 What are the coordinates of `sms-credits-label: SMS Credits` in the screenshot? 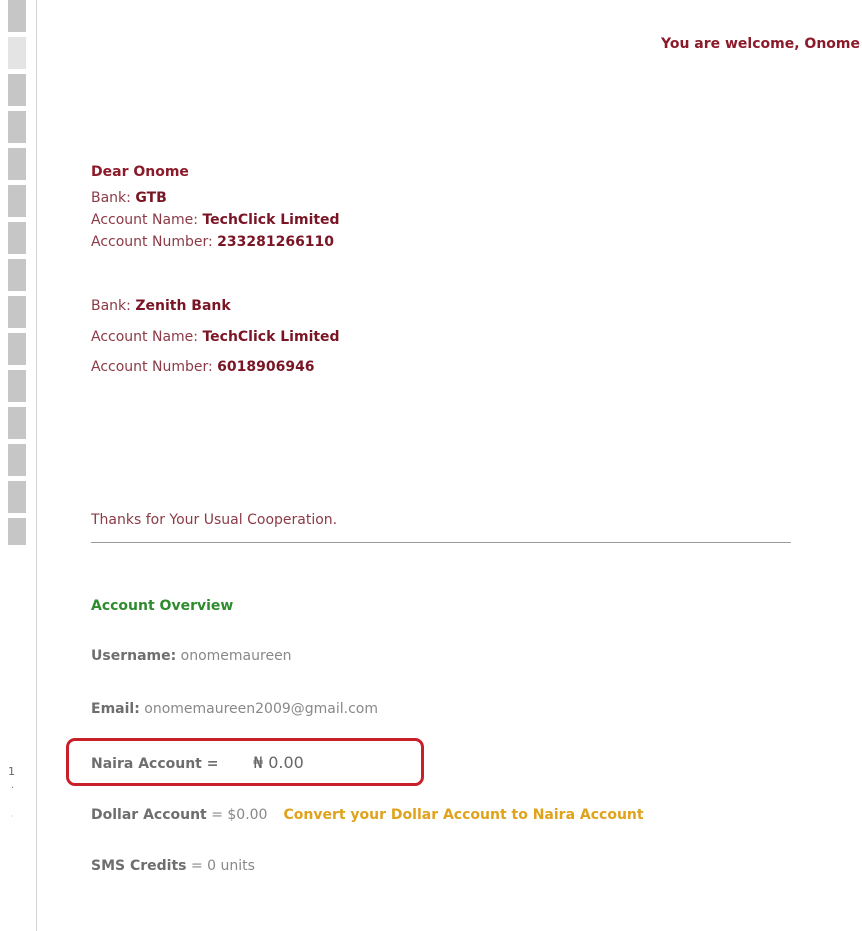 It's located at (139, 866).